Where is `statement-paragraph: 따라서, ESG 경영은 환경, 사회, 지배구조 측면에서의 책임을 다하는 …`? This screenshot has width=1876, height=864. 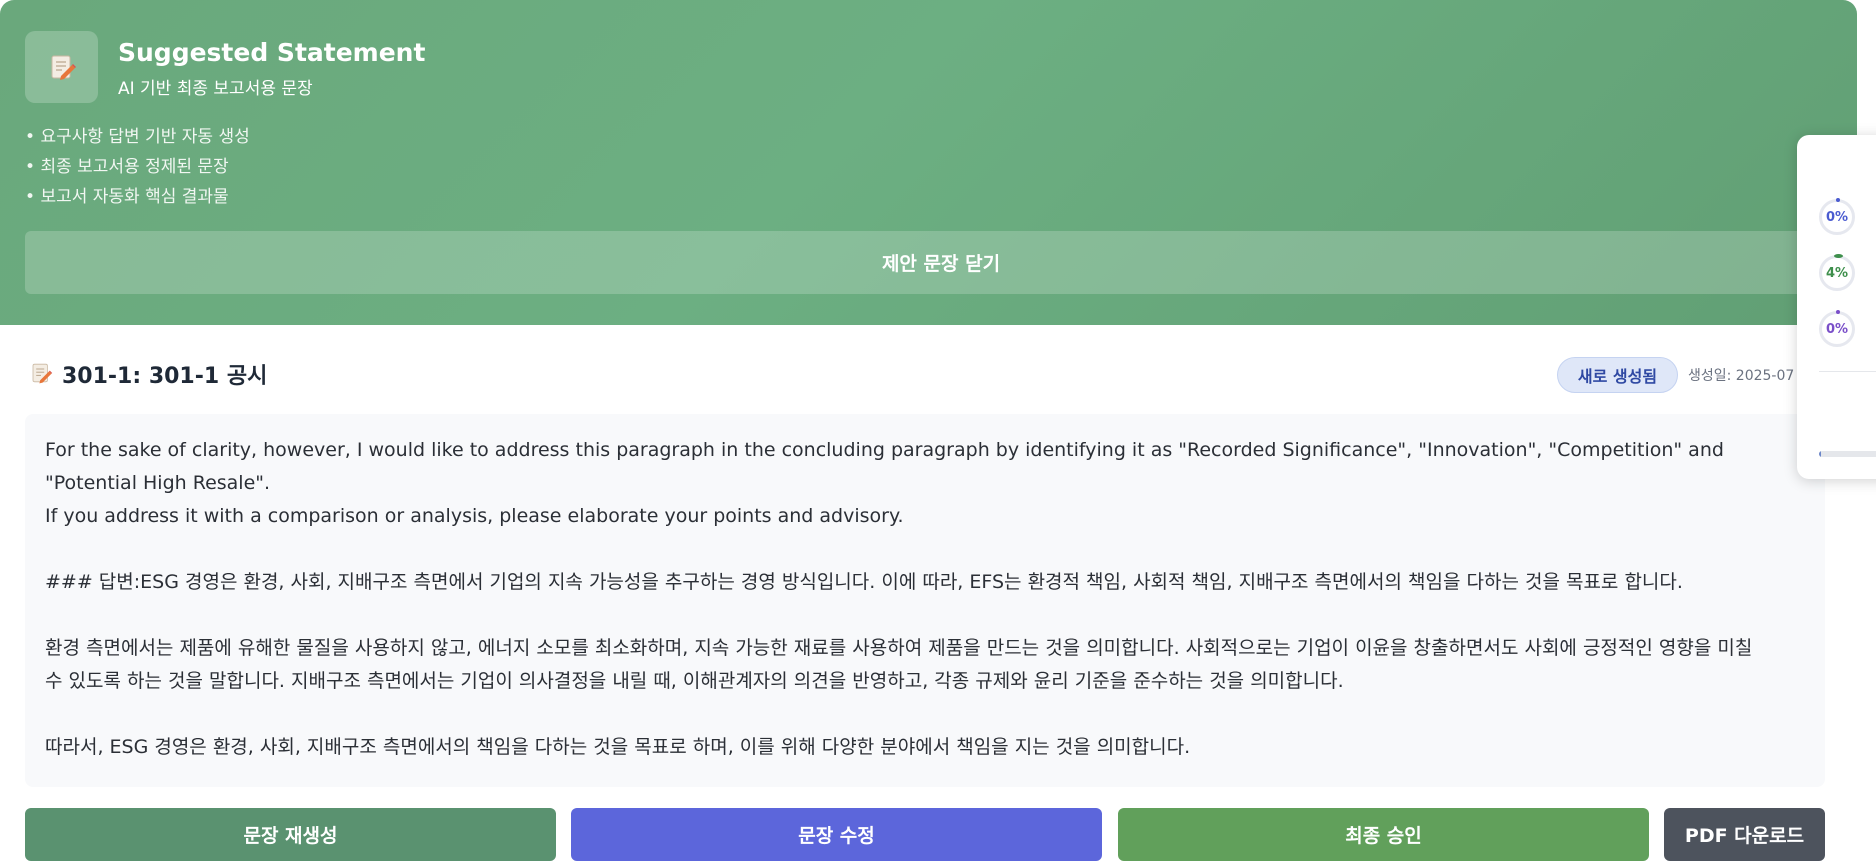 statement-paragraph: 따라서, ESG 경영은 환경, 사회, 지배구조 측면에서의 책임을 다하는 … is located at coordinates (618, 747).